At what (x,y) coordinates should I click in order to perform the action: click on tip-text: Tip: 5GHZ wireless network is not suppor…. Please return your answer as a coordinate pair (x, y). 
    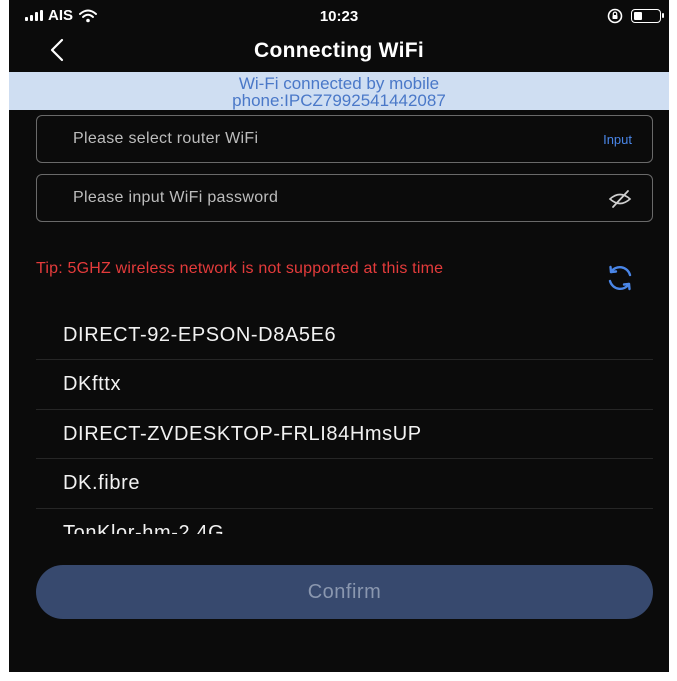
    Looking at the image, I should click on (240, 268).